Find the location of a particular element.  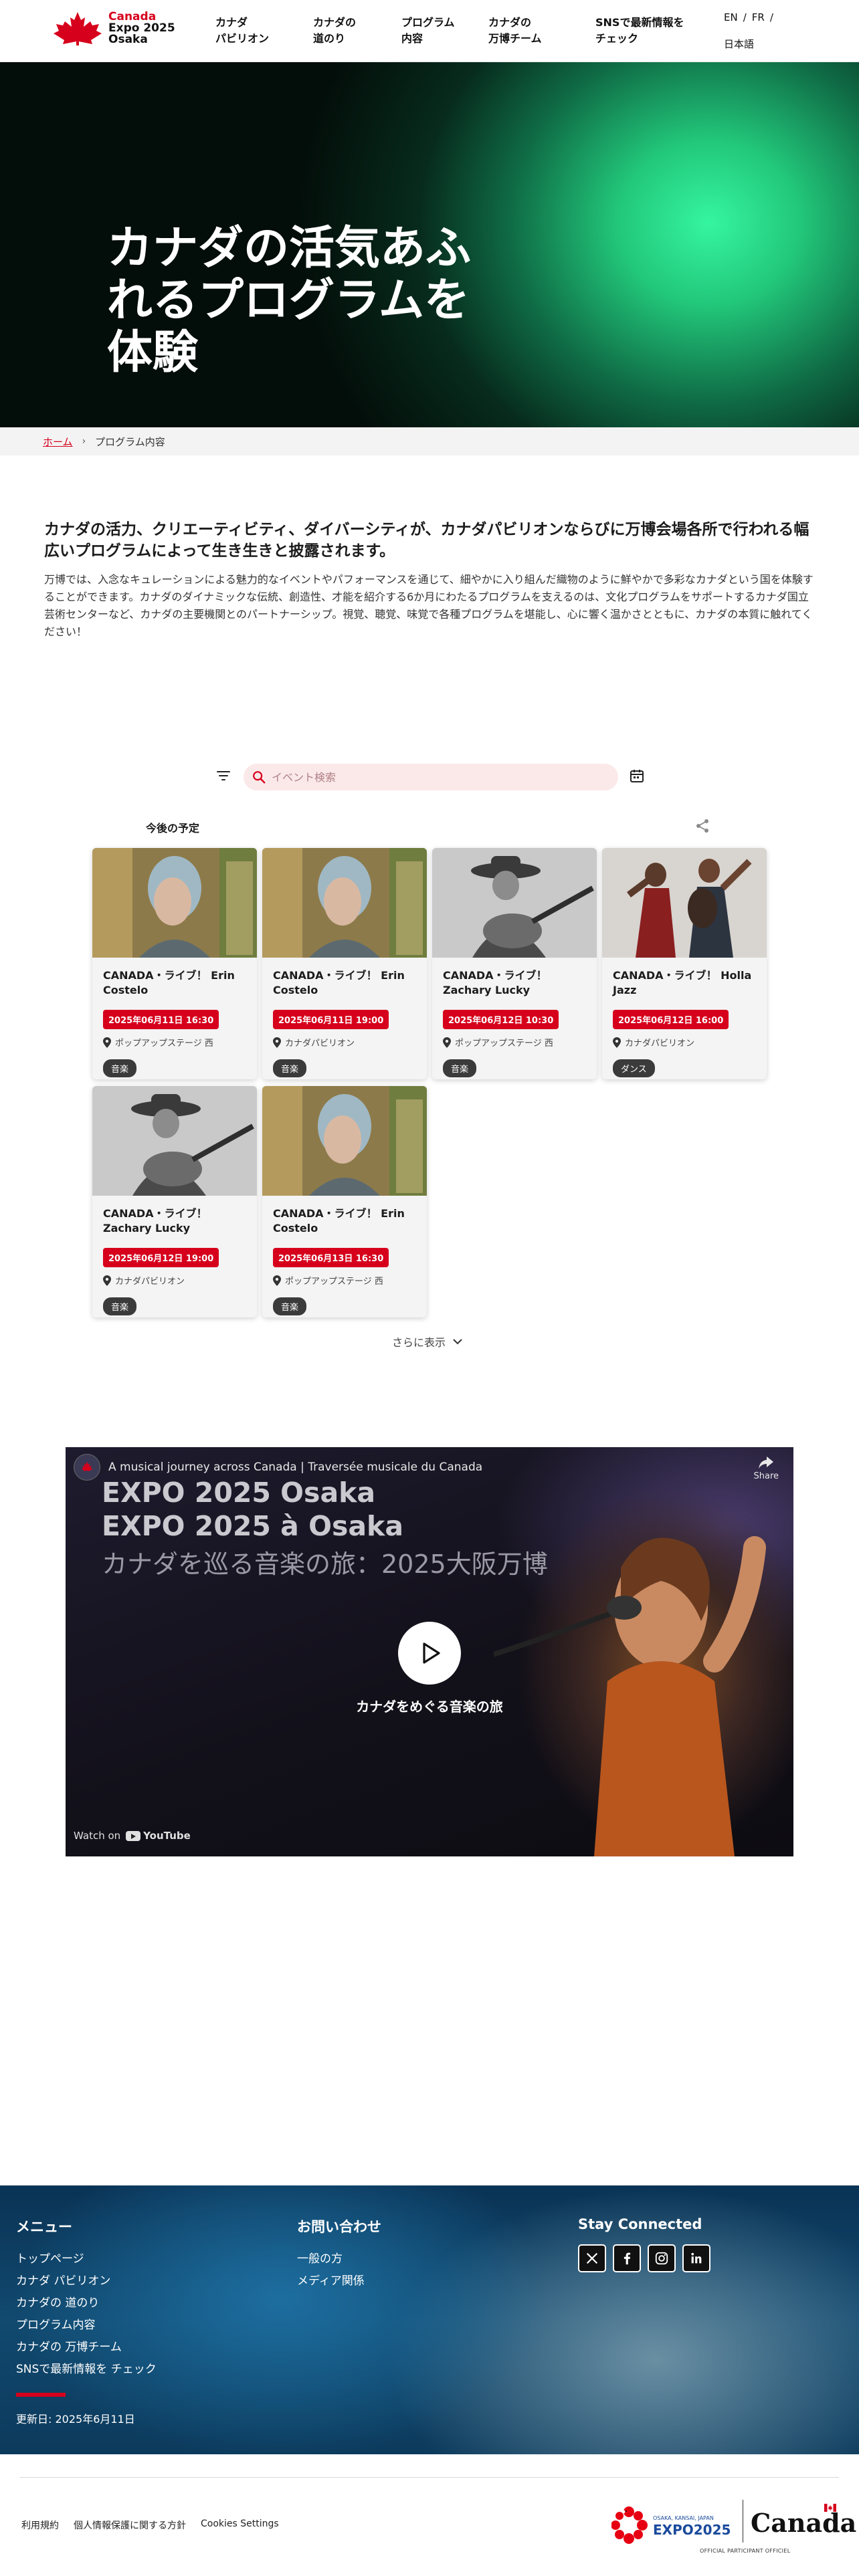

terms-link: 利用規約 is located at coordinates (40, 2525).